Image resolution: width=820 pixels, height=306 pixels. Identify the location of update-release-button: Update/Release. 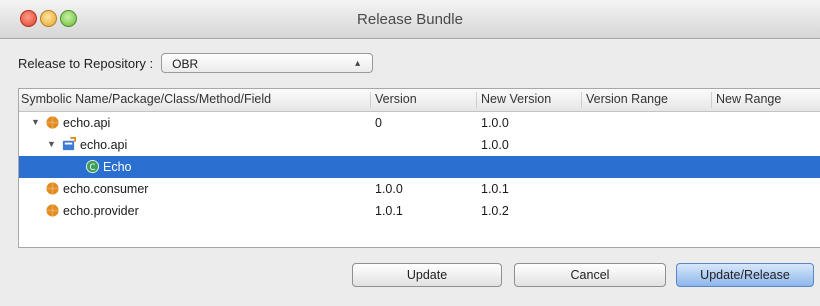
(745, 275).